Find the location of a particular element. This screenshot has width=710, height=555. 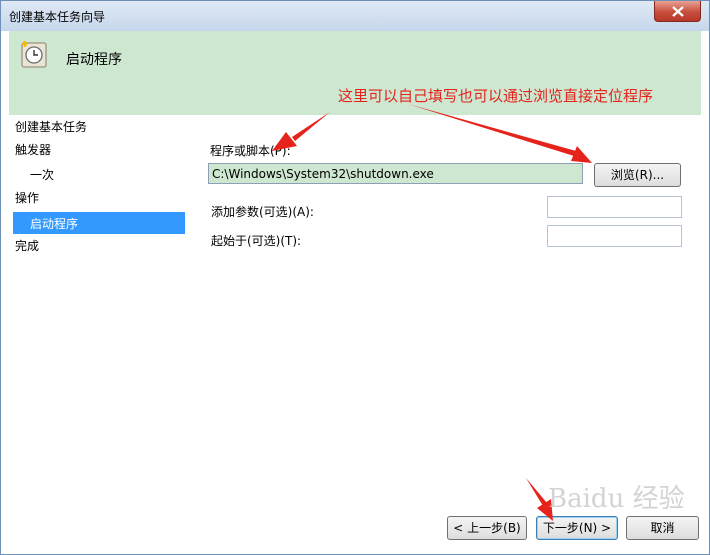

back-button: < 上一步(B) is located at coordinates (487, 528).